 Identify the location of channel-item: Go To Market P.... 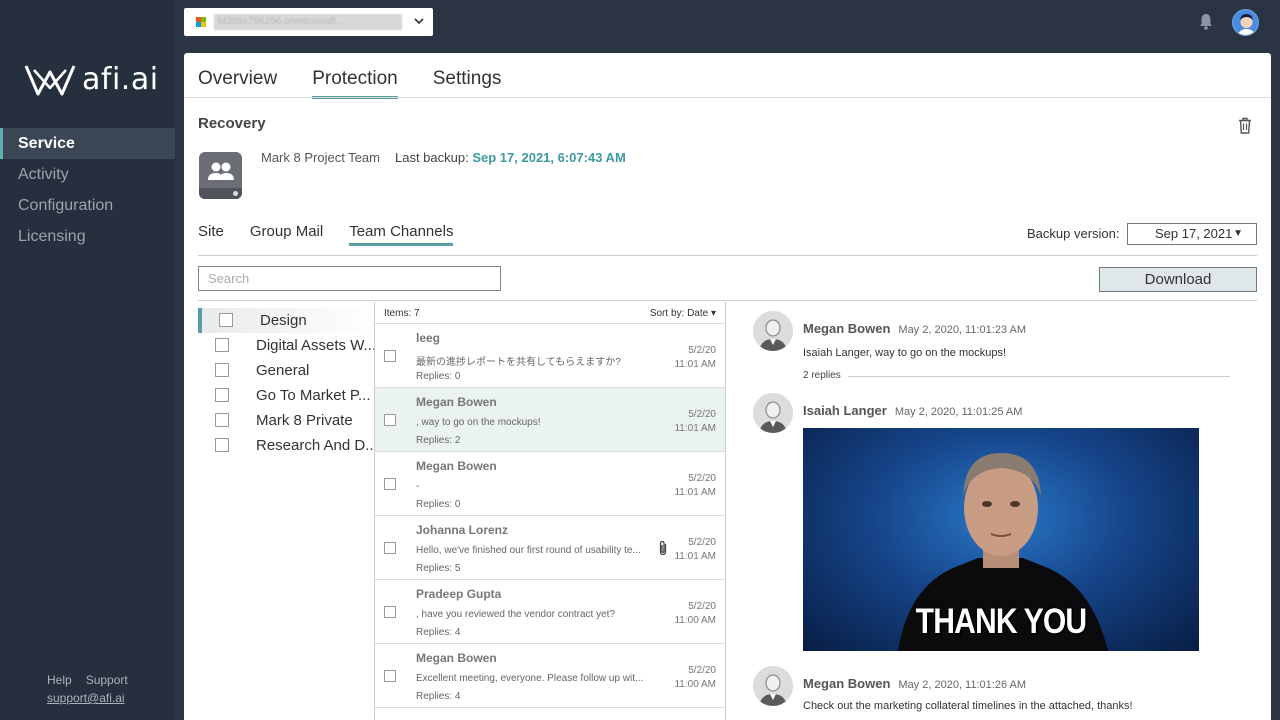
(285, 395).